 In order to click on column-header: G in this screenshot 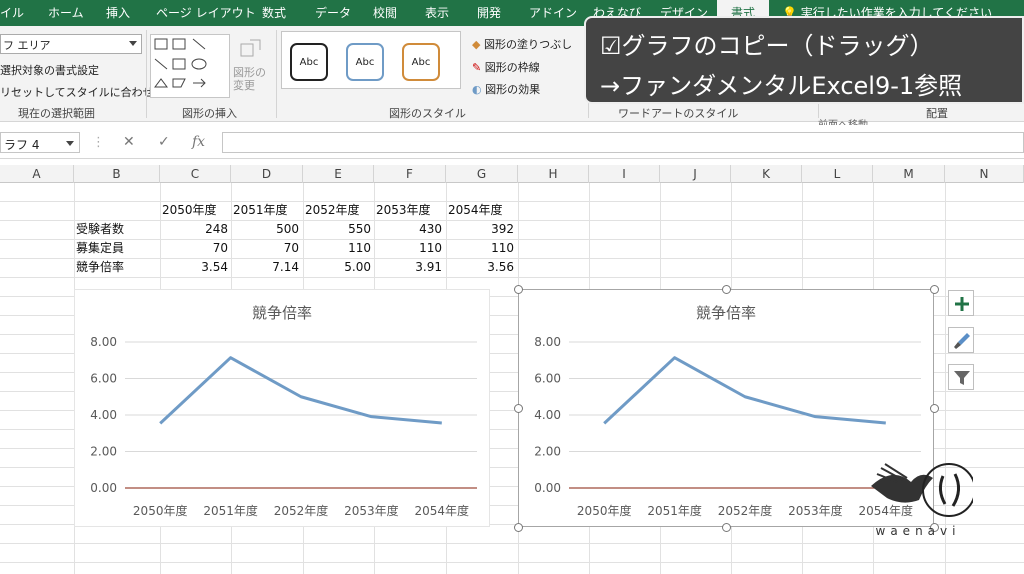, I will do `click(482, 174)`.